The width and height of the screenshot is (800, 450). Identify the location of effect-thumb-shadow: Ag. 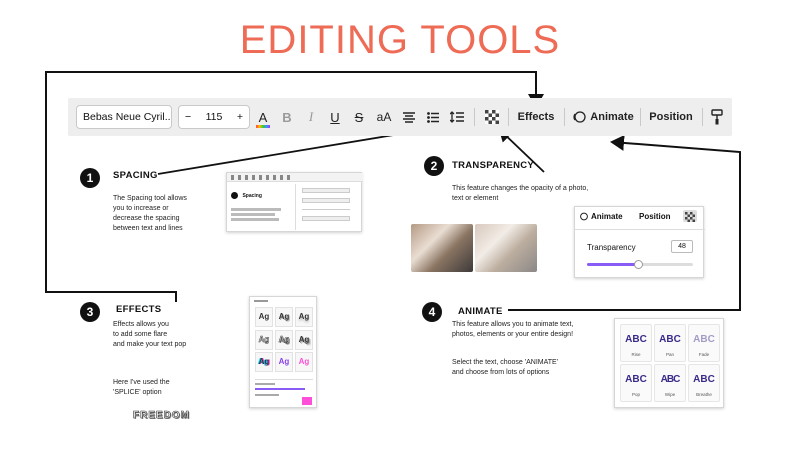
(284, 317).